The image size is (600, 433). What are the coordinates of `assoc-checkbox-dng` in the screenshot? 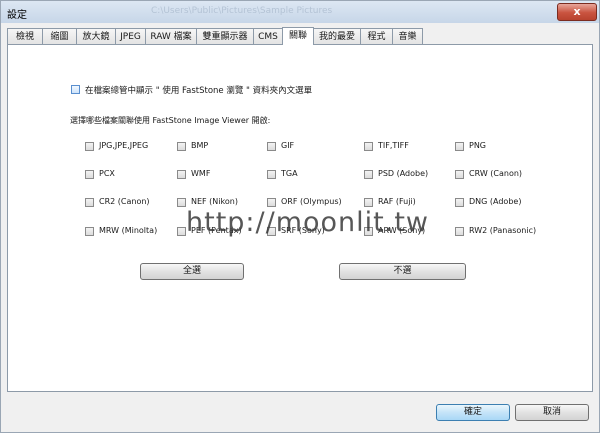 It's located at (459, 202).